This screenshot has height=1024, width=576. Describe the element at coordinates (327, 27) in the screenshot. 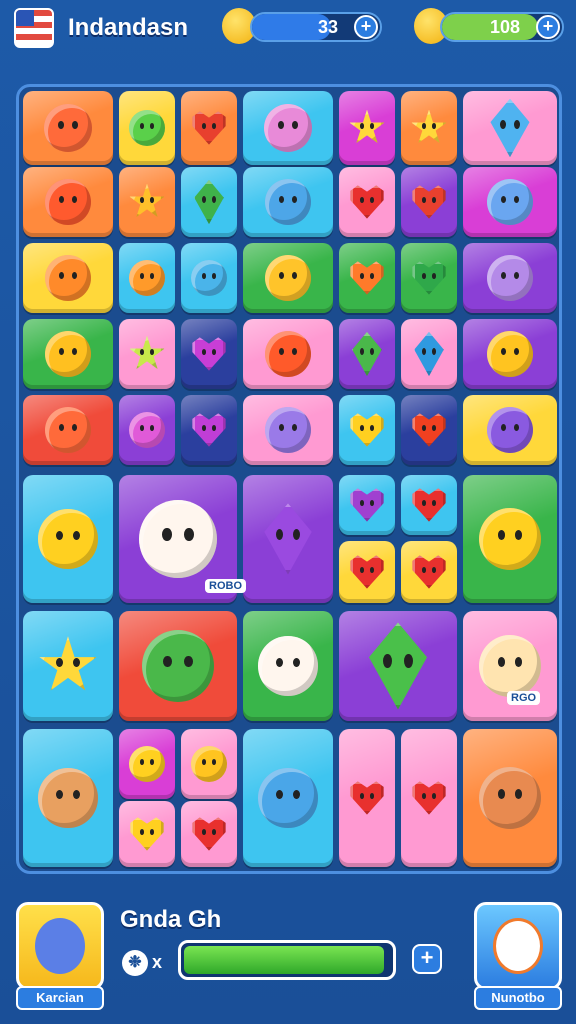

I see `currency-value: 33` at that location.